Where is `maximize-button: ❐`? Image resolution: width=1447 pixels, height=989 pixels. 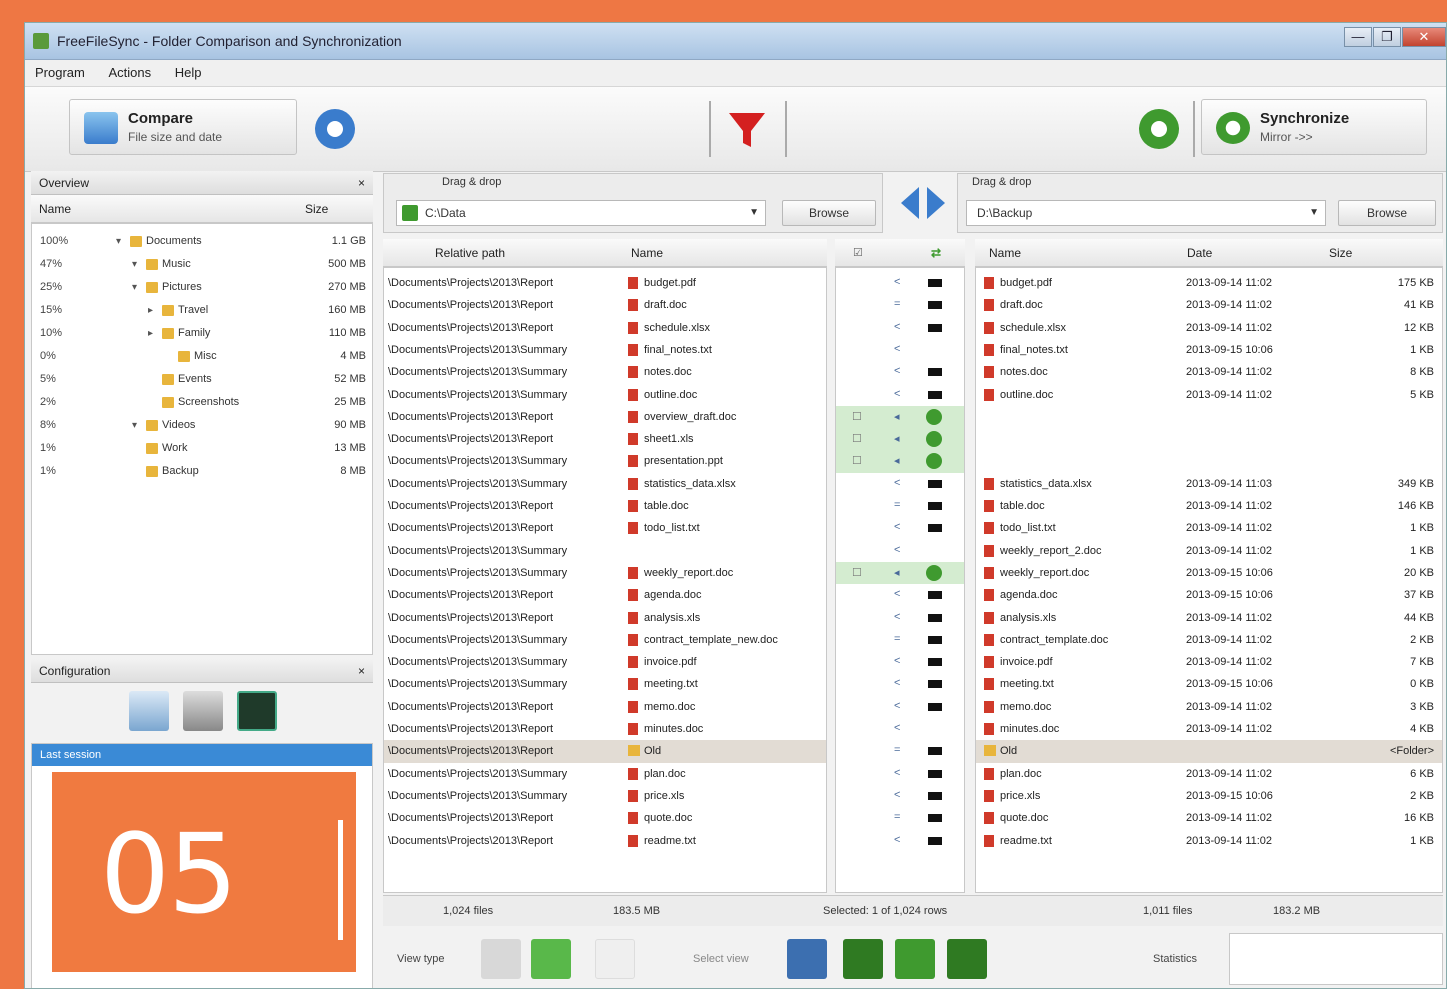
maximize-button: ❐ is located at coordinates (1387, 37).